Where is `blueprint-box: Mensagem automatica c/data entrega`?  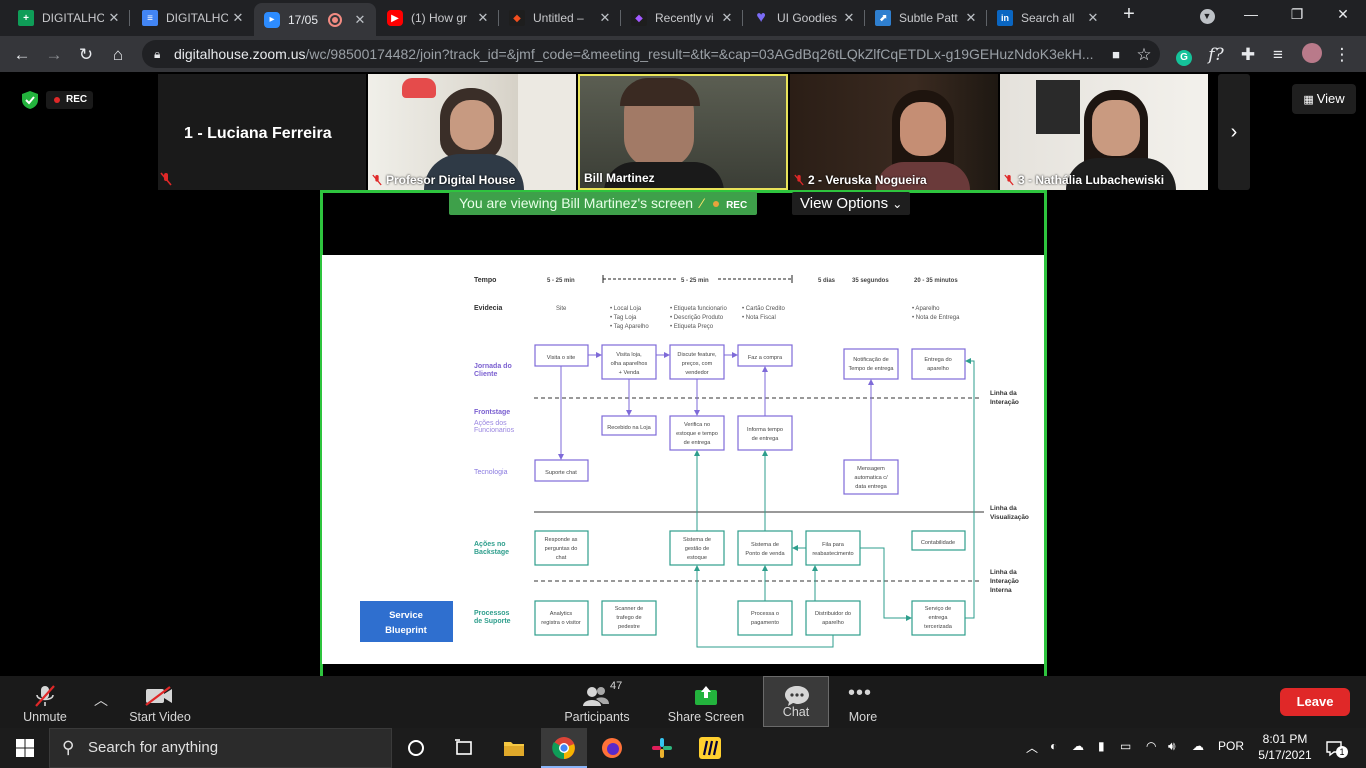 blueprint-box: Mensagem automatica c/data entrega is located at coordinates (871, 478).